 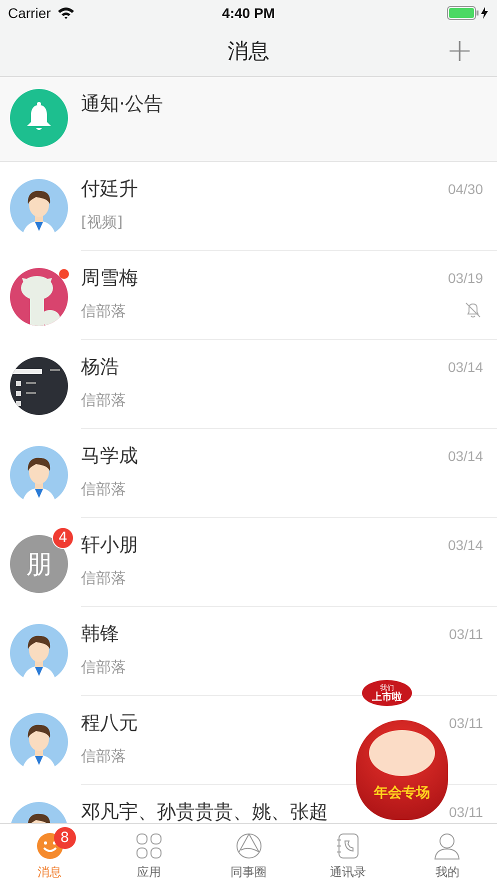 What do you see at coordinates (109, 189) in the screenshot?
I see `contact-name: 付廷升` at bounding box center [109, 189].